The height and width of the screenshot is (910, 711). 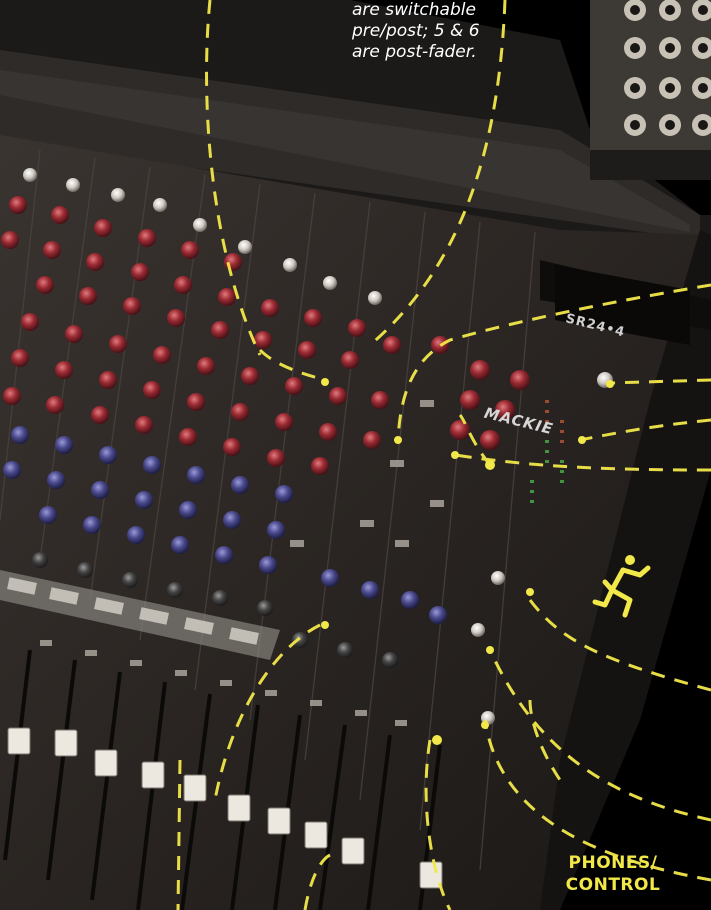 I want to click on callout-line-2: CONTROL, so click(x=613, y=885).